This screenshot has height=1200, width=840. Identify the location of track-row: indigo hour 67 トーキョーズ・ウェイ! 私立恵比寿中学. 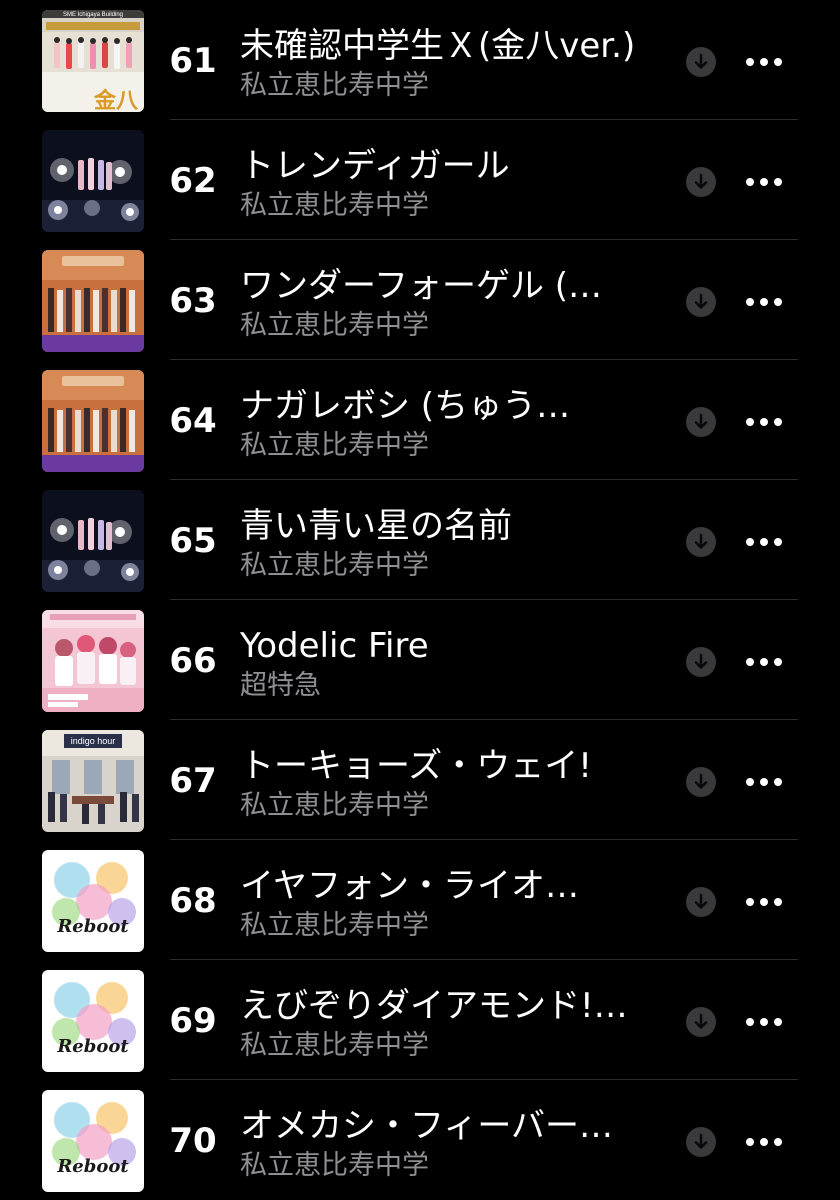
(420, 780).